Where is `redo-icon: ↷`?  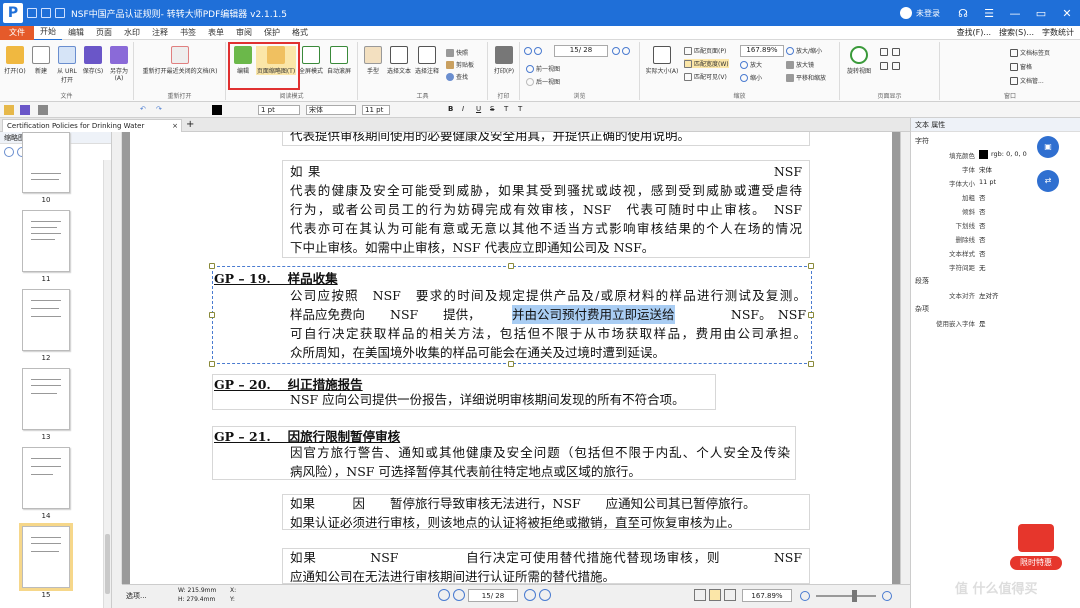
redo-icon: ↷ is located at coordinates (161, 110).